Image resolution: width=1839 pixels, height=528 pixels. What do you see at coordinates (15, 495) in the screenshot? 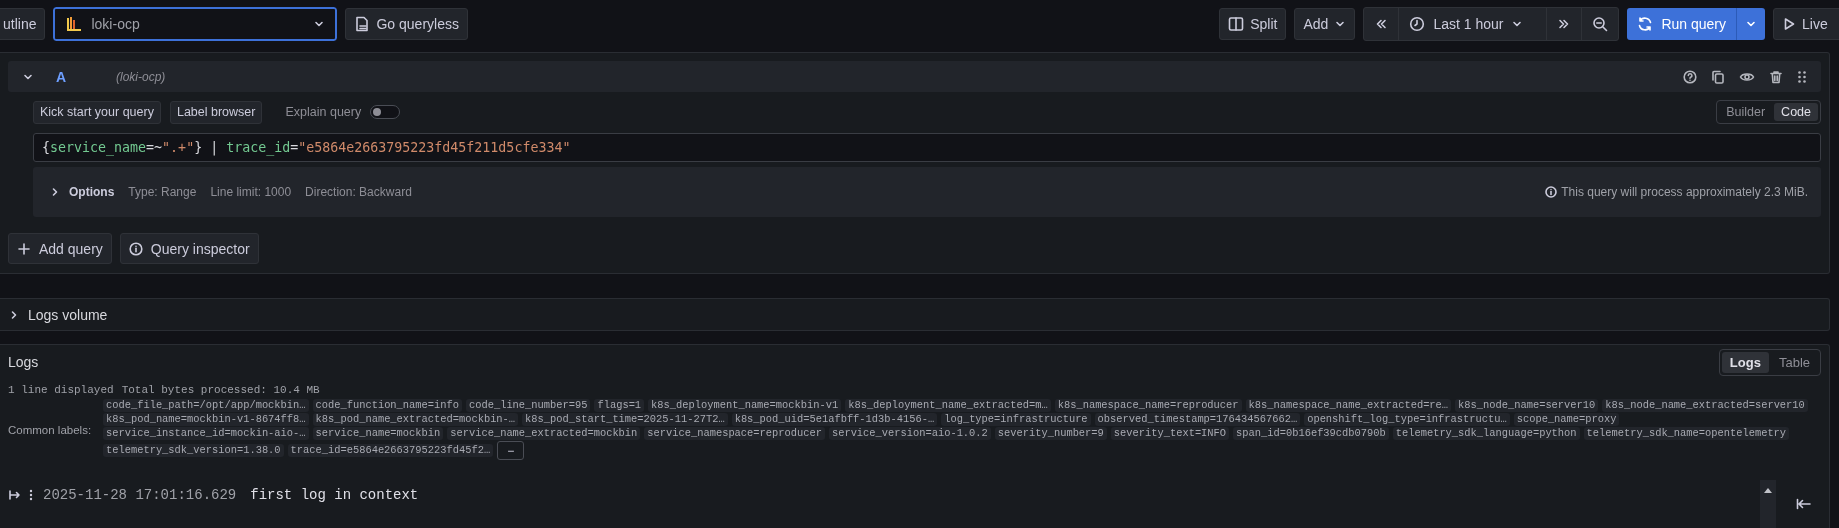
I see `expand-row-icon` at bounding box center [15, 495].